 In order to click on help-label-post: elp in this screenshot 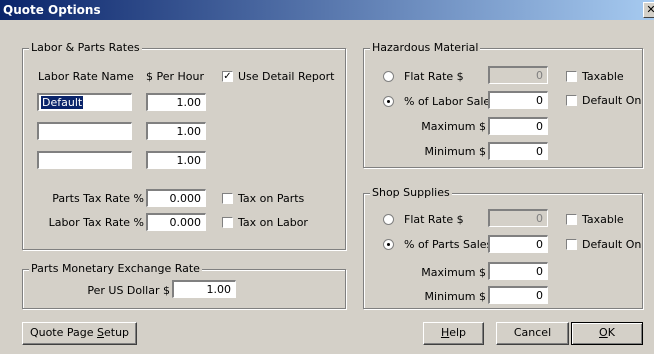, I will do `click(458, 332)`.